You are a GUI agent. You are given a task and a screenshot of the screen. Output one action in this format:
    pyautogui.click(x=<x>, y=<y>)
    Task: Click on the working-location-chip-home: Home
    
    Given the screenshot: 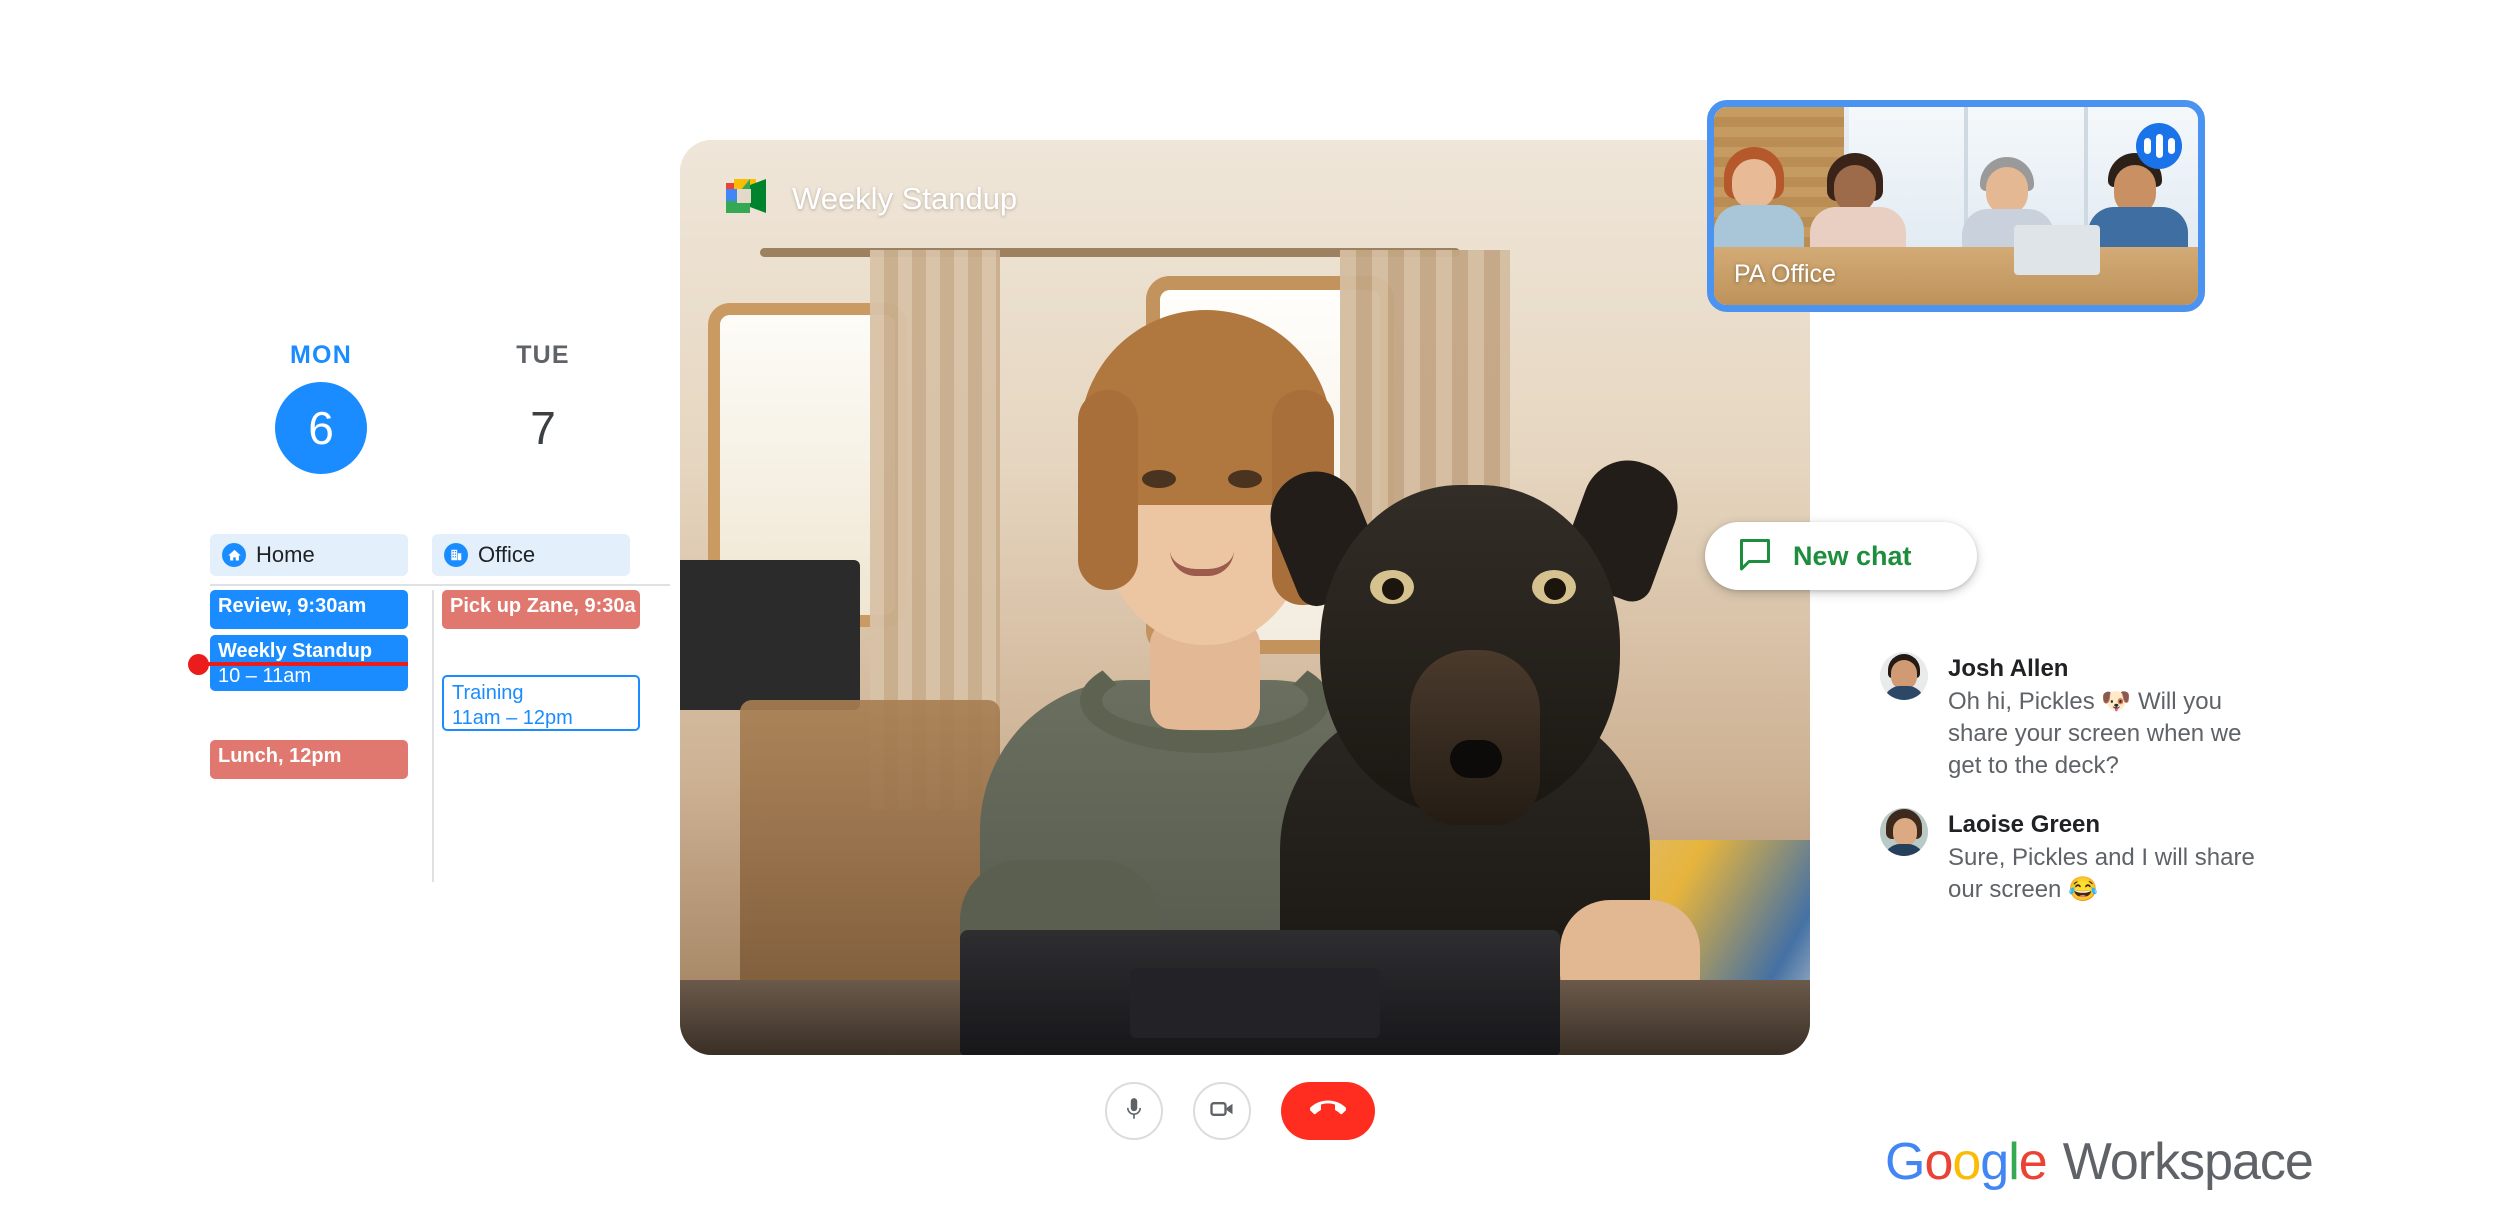 What is the action you would take?
    pyautogui.click(x=309, y=555)
    